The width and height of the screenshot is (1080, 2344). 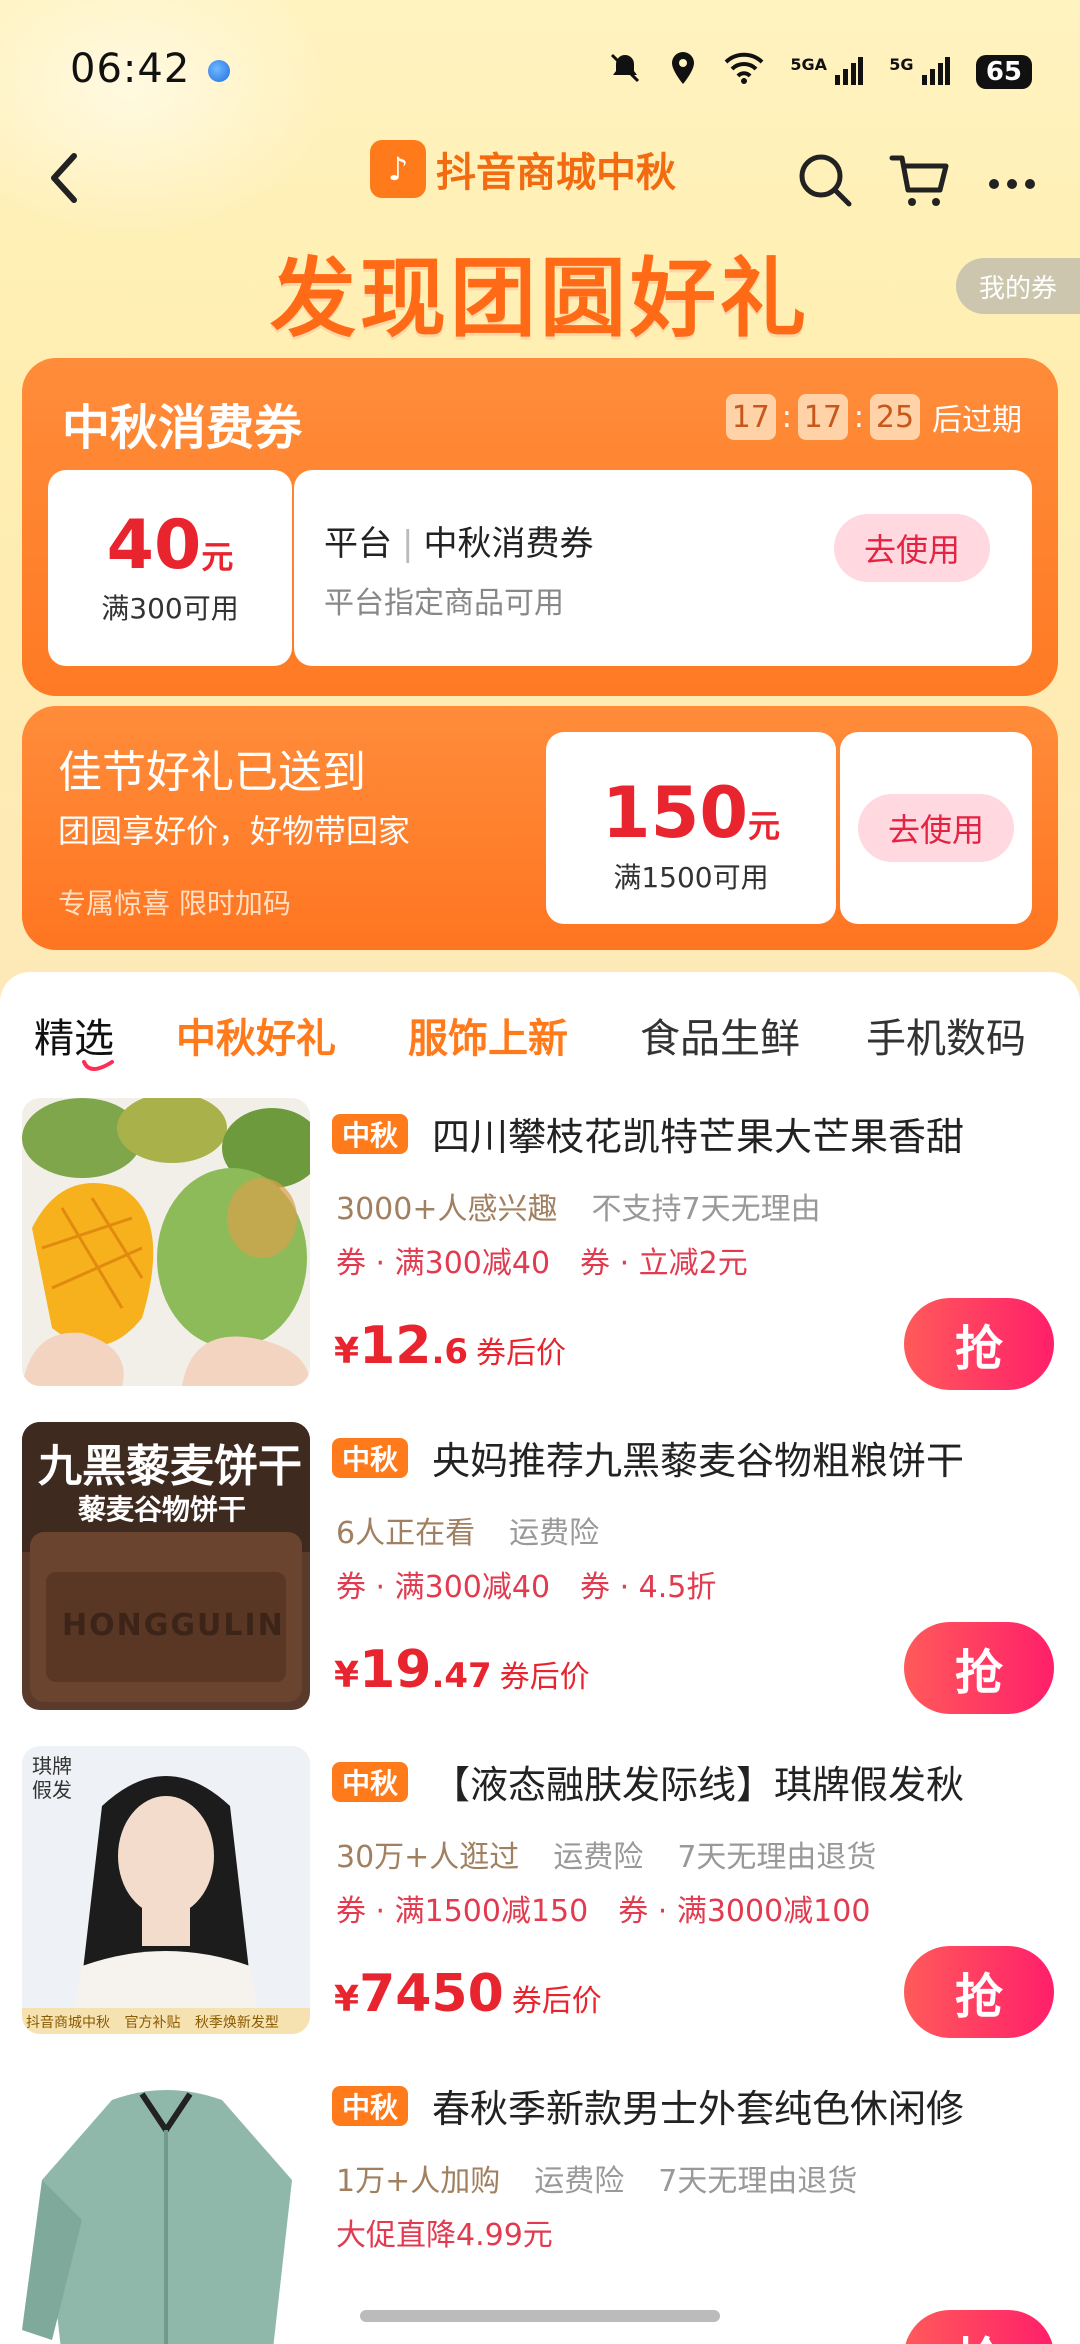 I want to click on active-tab-indicator, so click(x=98, y=1065).